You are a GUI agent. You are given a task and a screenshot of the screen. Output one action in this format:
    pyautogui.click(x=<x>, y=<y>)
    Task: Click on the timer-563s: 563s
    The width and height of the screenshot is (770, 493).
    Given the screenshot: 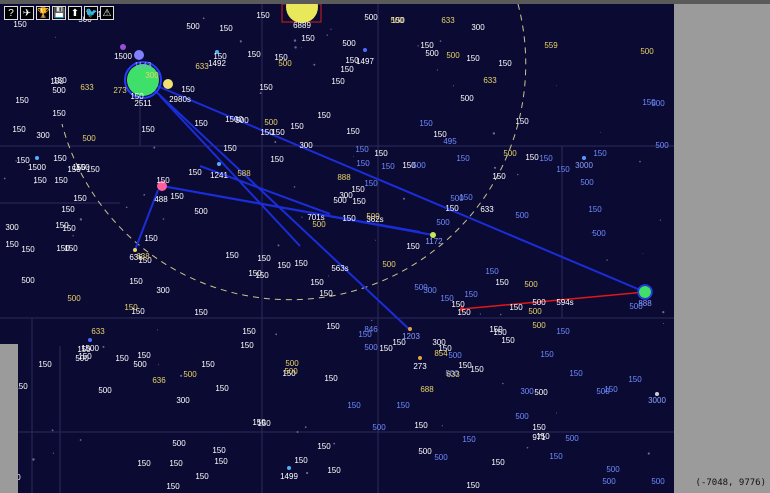 What is the action you would take?
    pyautogui.click(x=339, y=268)
    